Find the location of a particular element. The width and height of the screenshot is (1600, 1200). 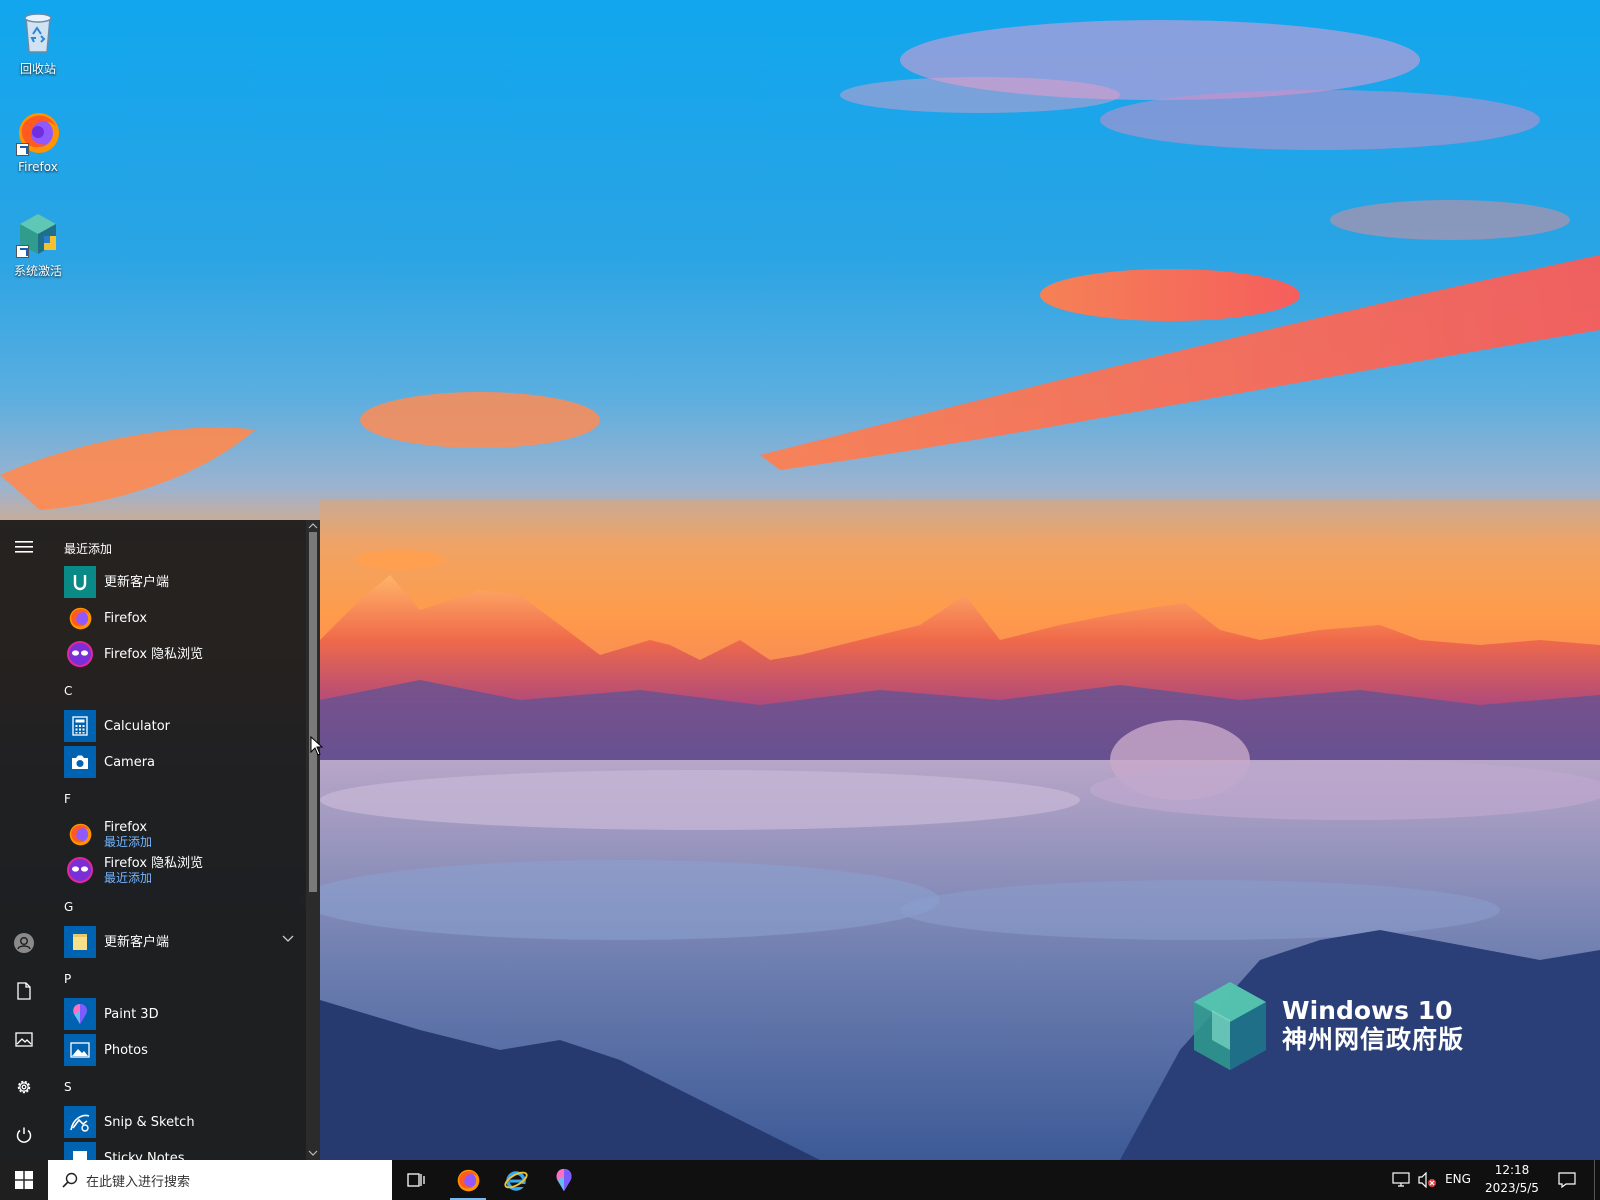

network-status is located at coordinates (1401, 1180).